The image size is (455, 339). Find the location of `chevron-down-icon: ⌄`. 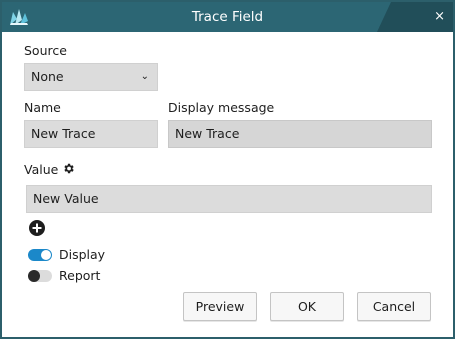

chevron-down-icon: ⌄ is located at coordinates (144, 76).